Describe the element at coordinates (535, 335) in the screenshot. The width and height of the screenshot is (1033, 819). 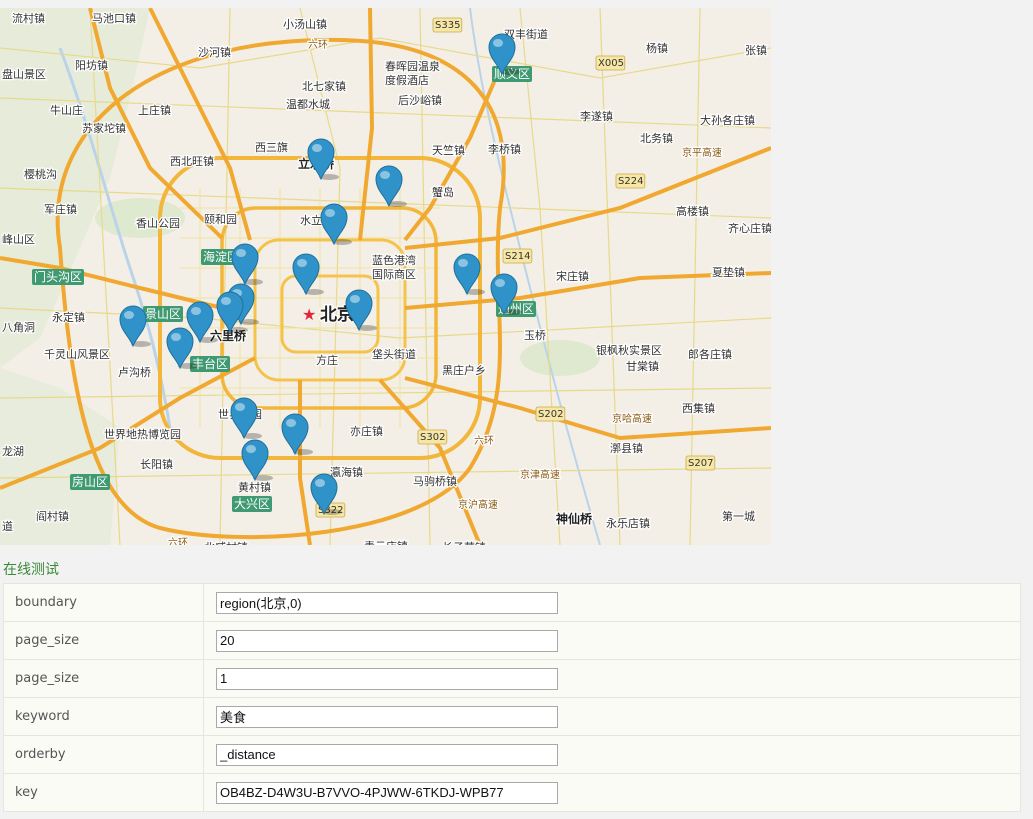
I see `map-label: 玉桥` at that location.